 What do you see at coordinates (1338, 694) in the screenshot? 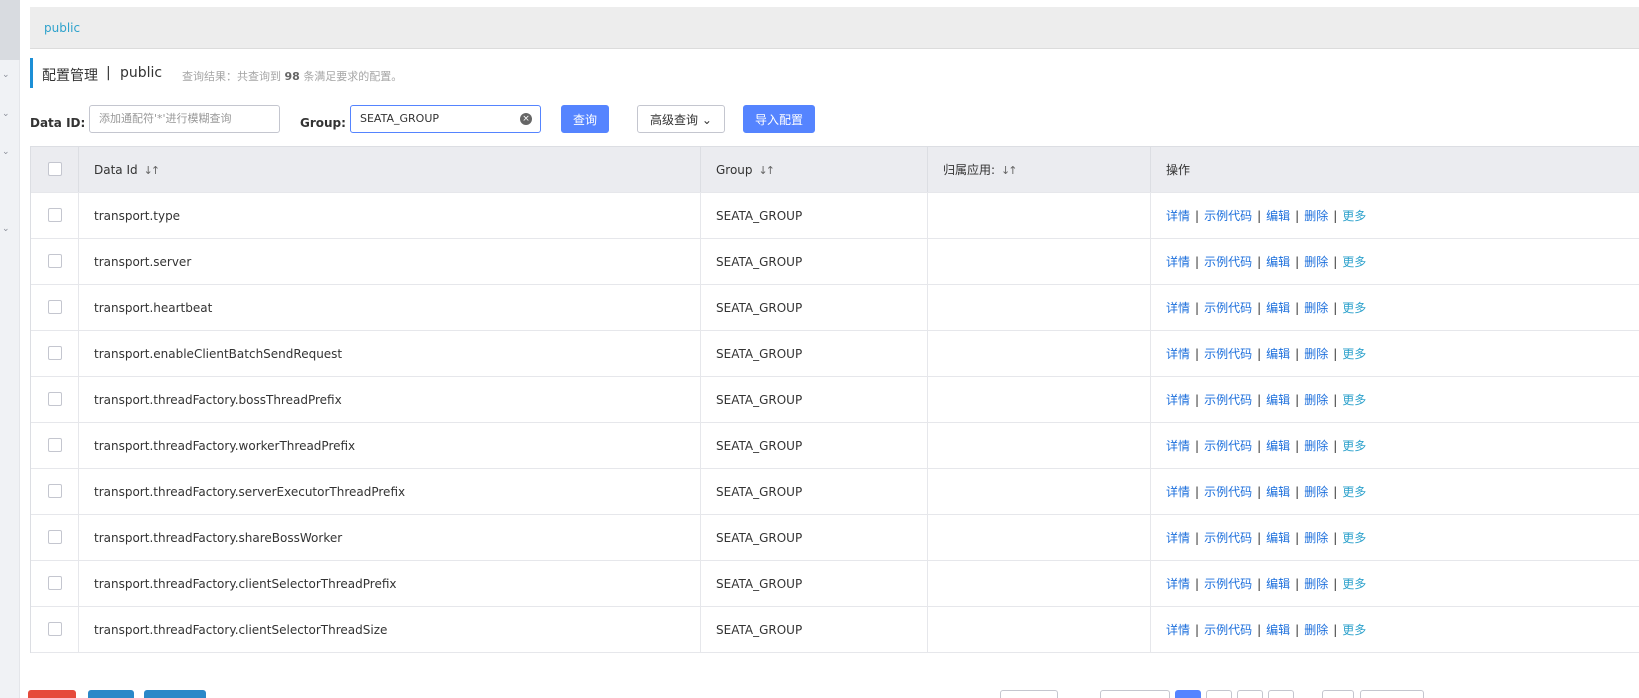
I see `pagination-next` at bounding box center [1338, 694].